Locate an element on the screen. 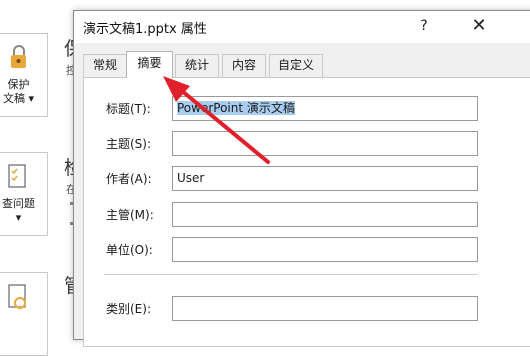 This screenshot has height=356, width=530. check-issues-caret: ▾ is located at coordinates (18, 217).